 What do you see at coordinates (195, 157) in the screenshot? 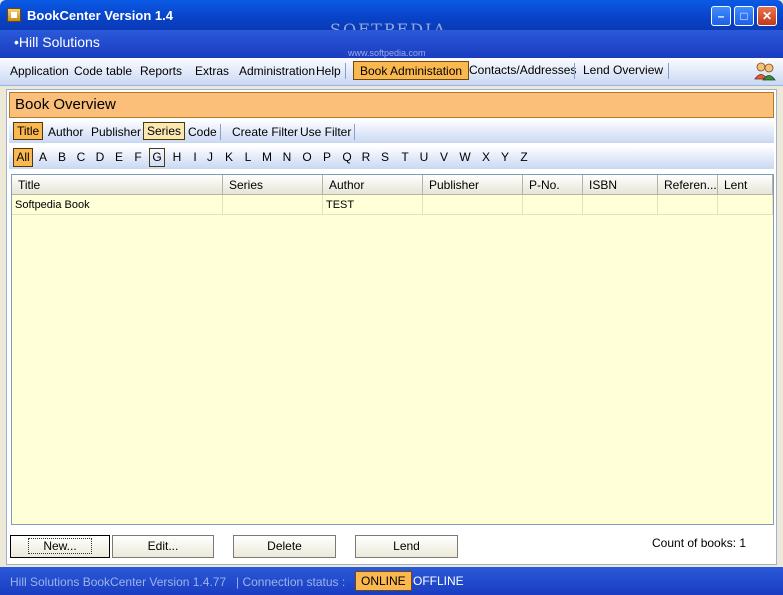
I see `letter-i: I` at bounding box center [195, 157].